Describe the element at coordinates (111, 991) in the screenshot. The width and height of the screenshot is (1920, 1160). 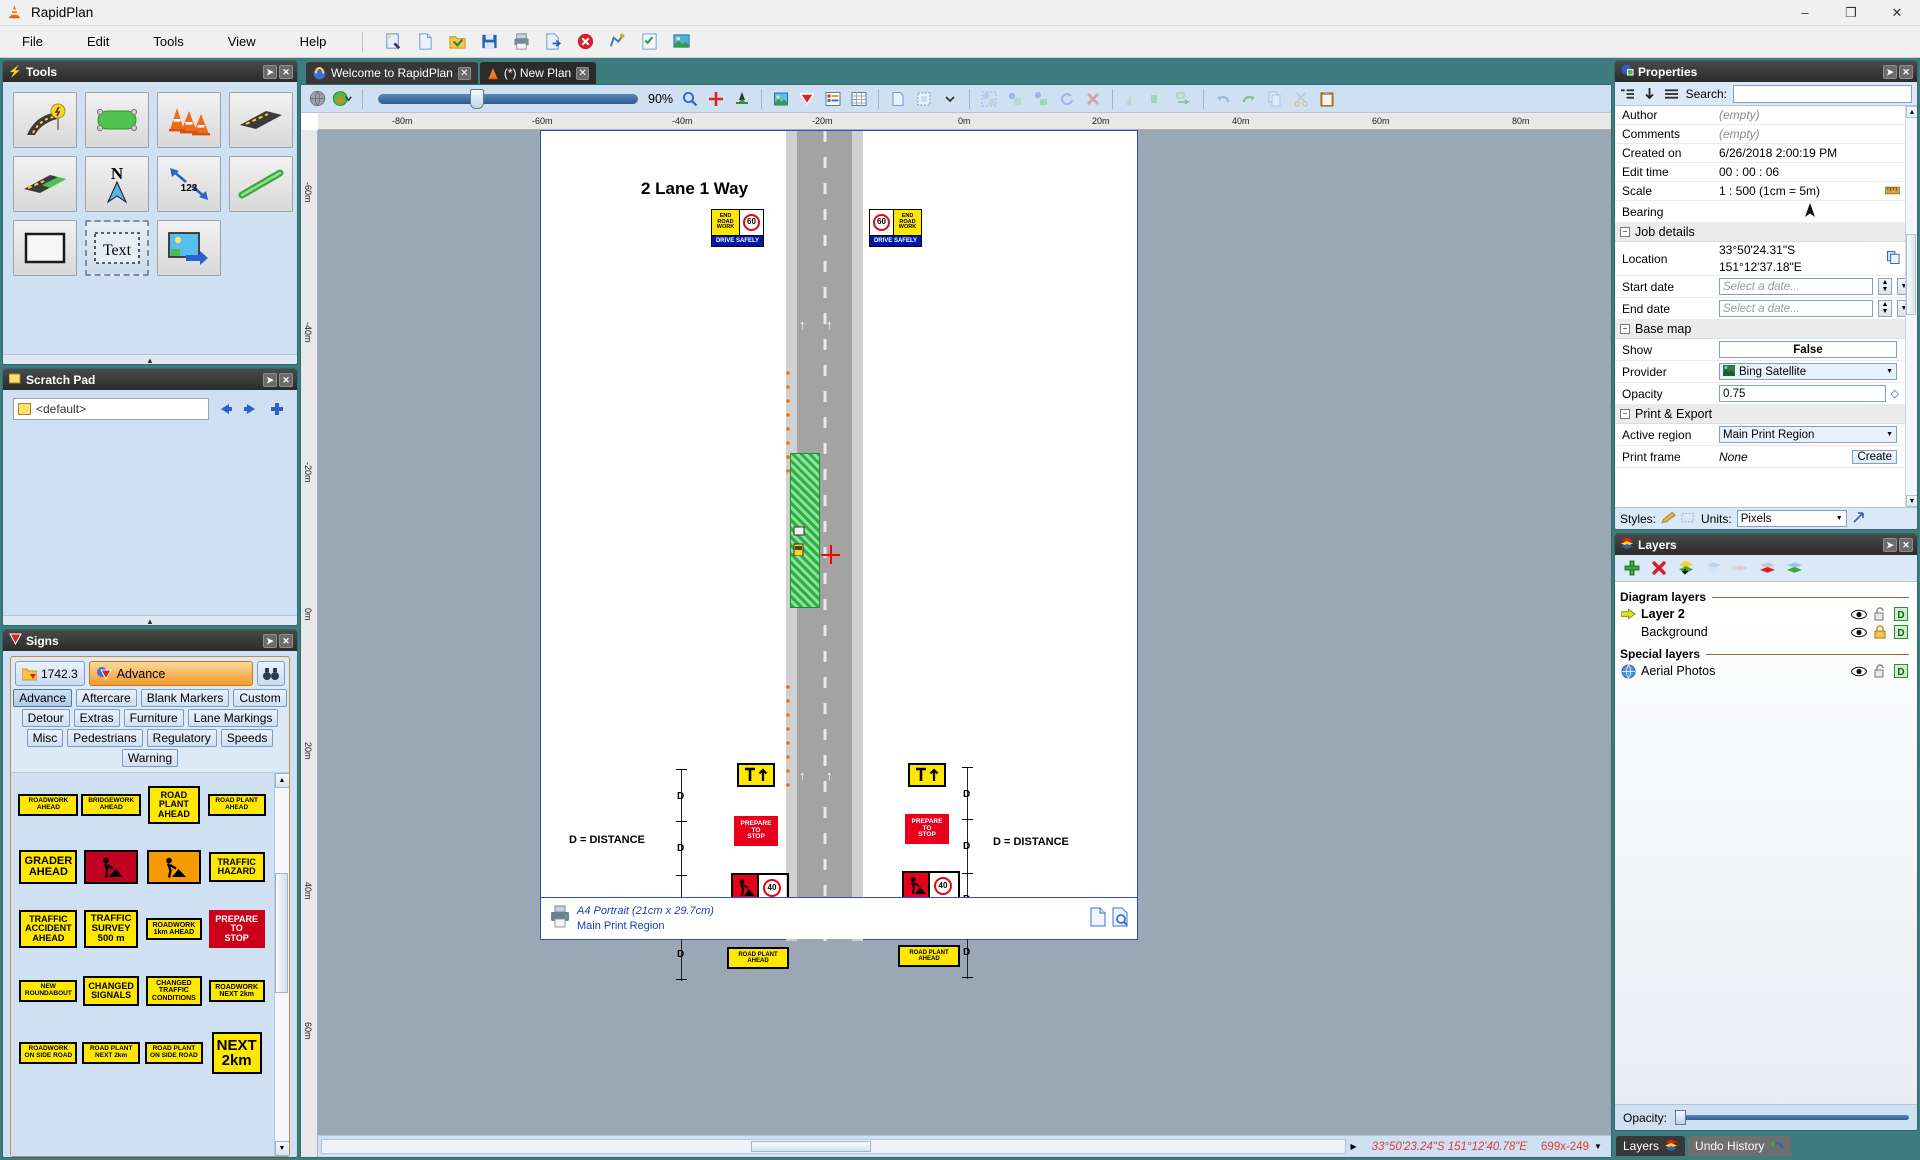
I see `sign-thumb-changed-signals: CHANGED SIGNALS` at that location.